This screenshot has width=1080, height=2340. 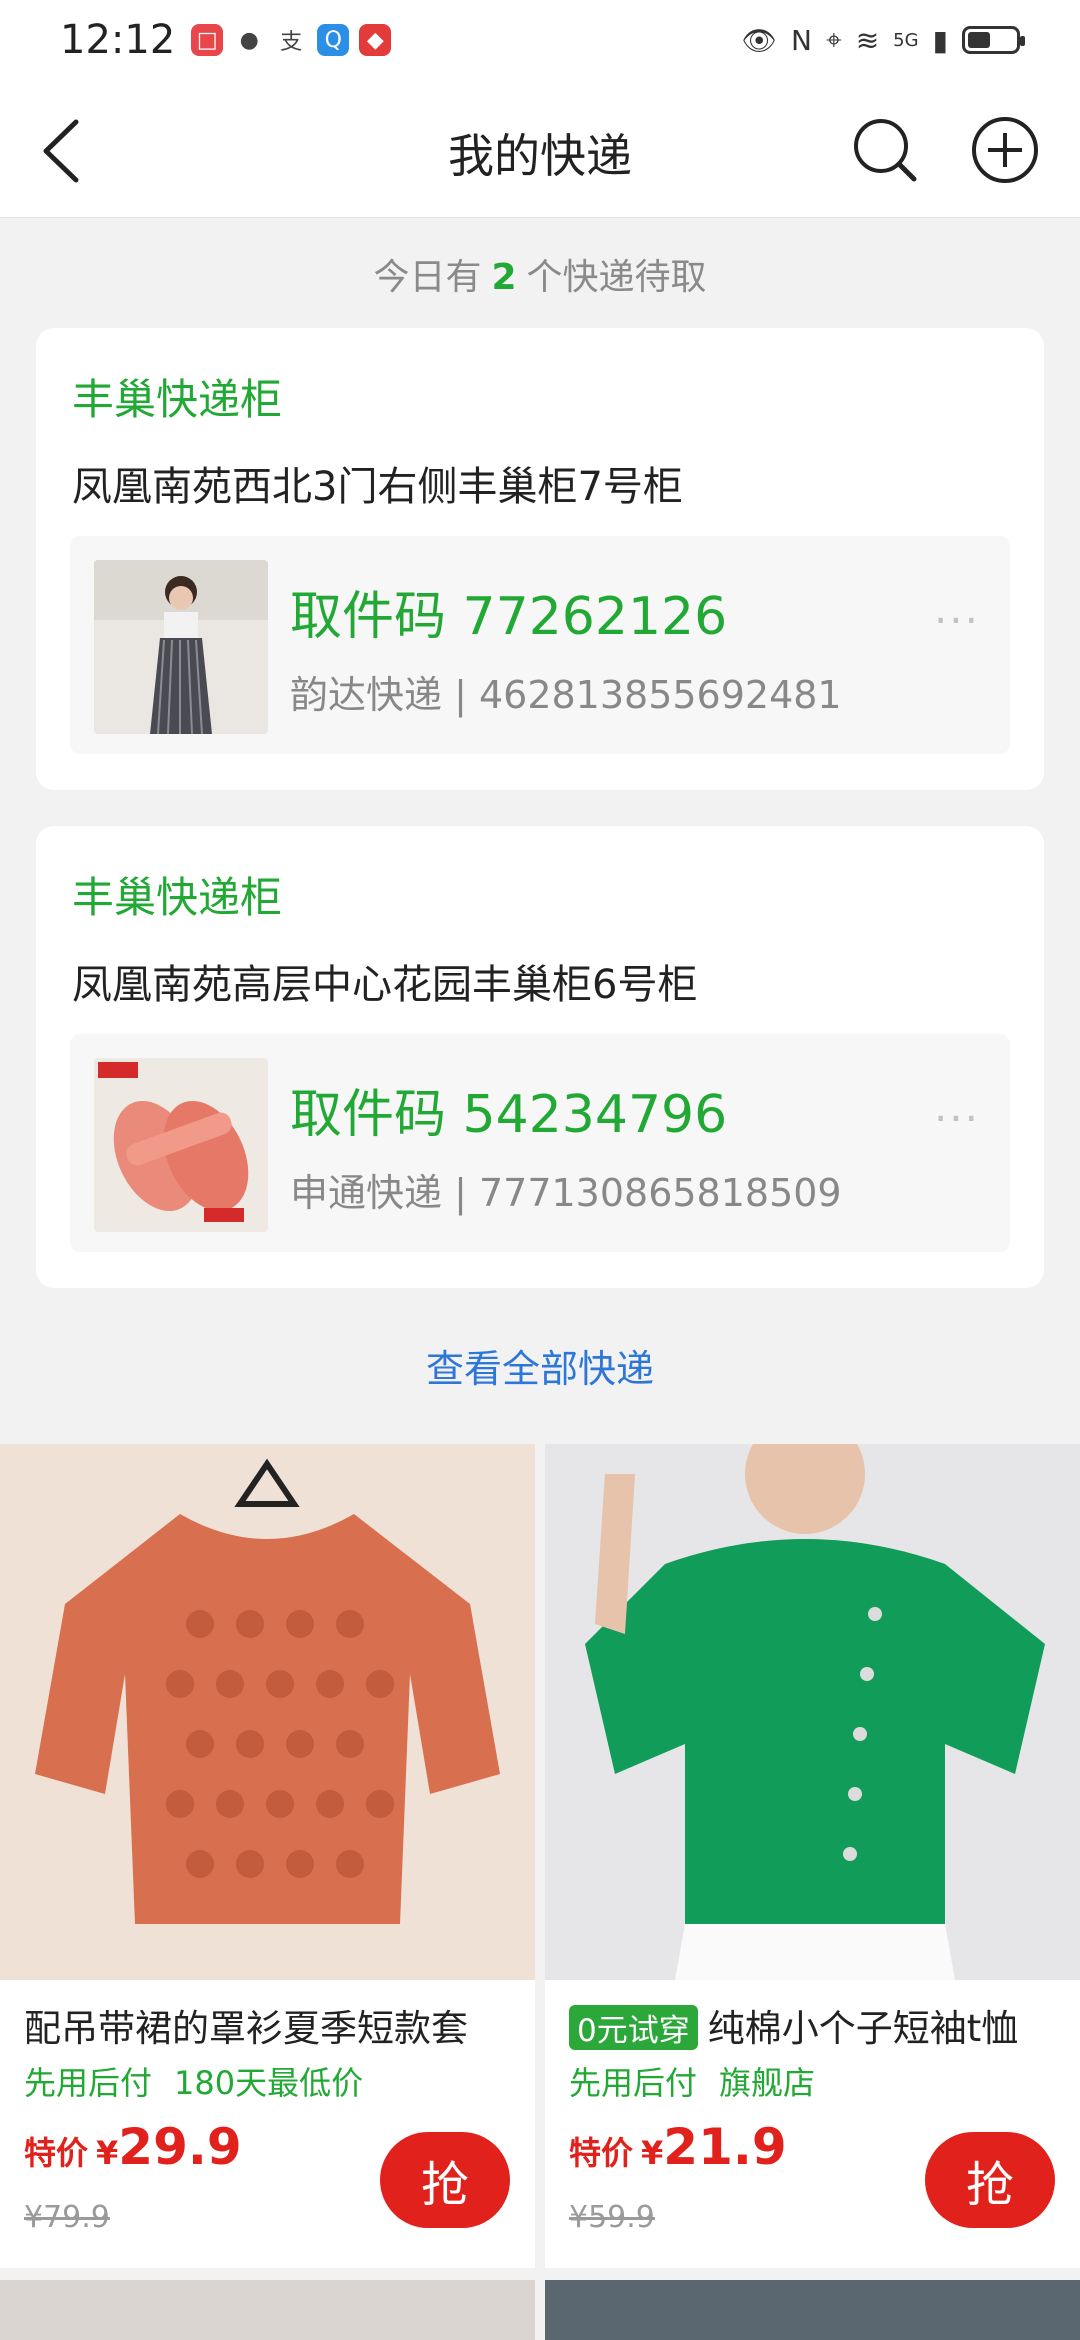 I want to click on product-price: 特价 ¥29.9, so click(x=133, y=2147).